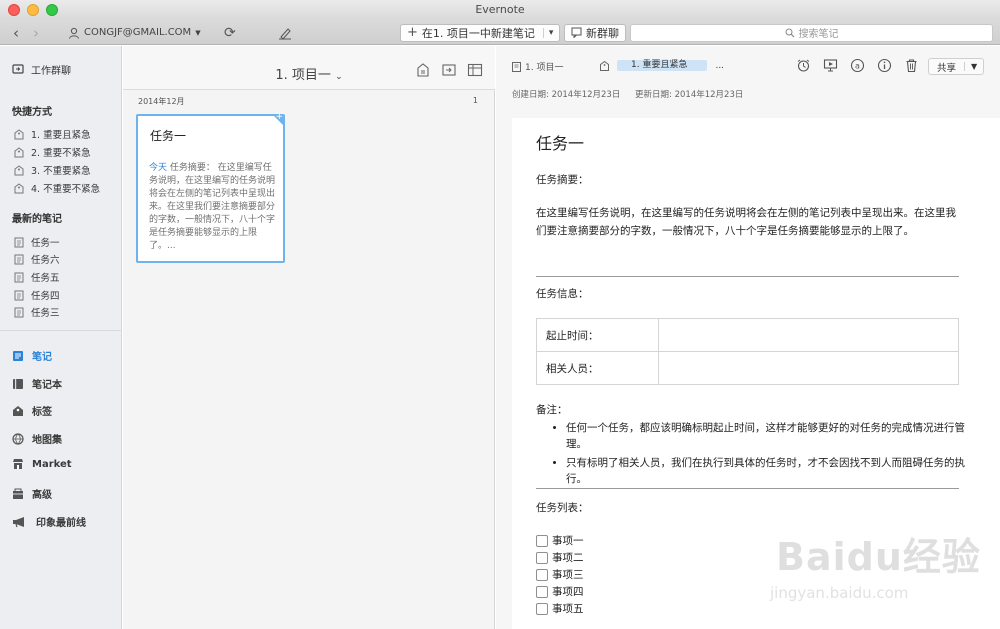 The width and height of the screenshot is (1000, 629). Describe the element at coordinates (18, 383) in the screenshot. I see `notebook-icon` at that location.